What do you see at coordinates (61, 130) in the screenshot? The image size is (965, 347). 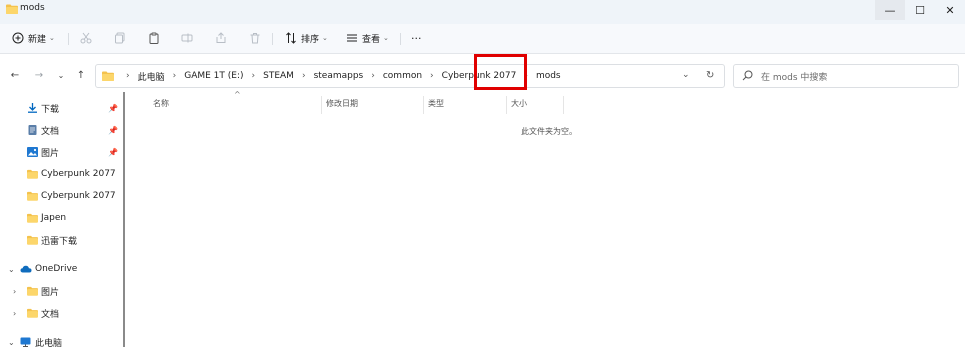 I see `sidebar-item-documents: 文档 📌` at bounding box center [61, 130].